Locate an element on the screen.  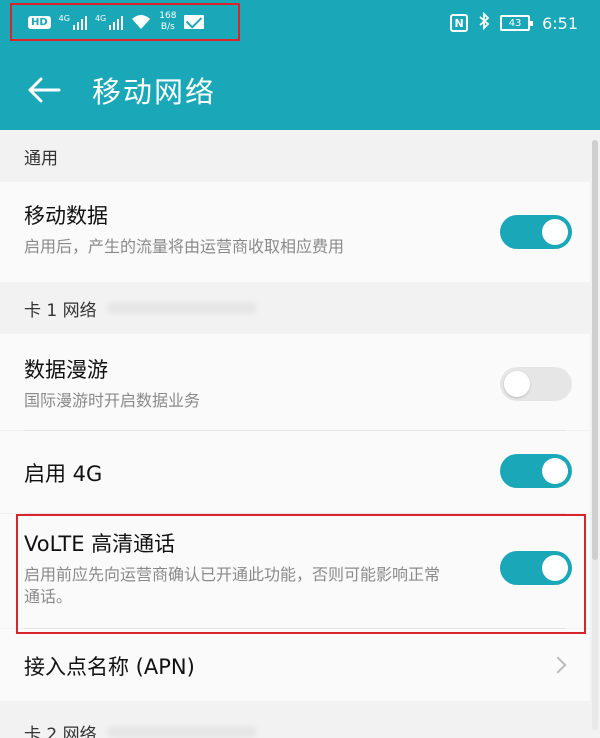
nfc-icon: N is located at coordinates (459, 23).